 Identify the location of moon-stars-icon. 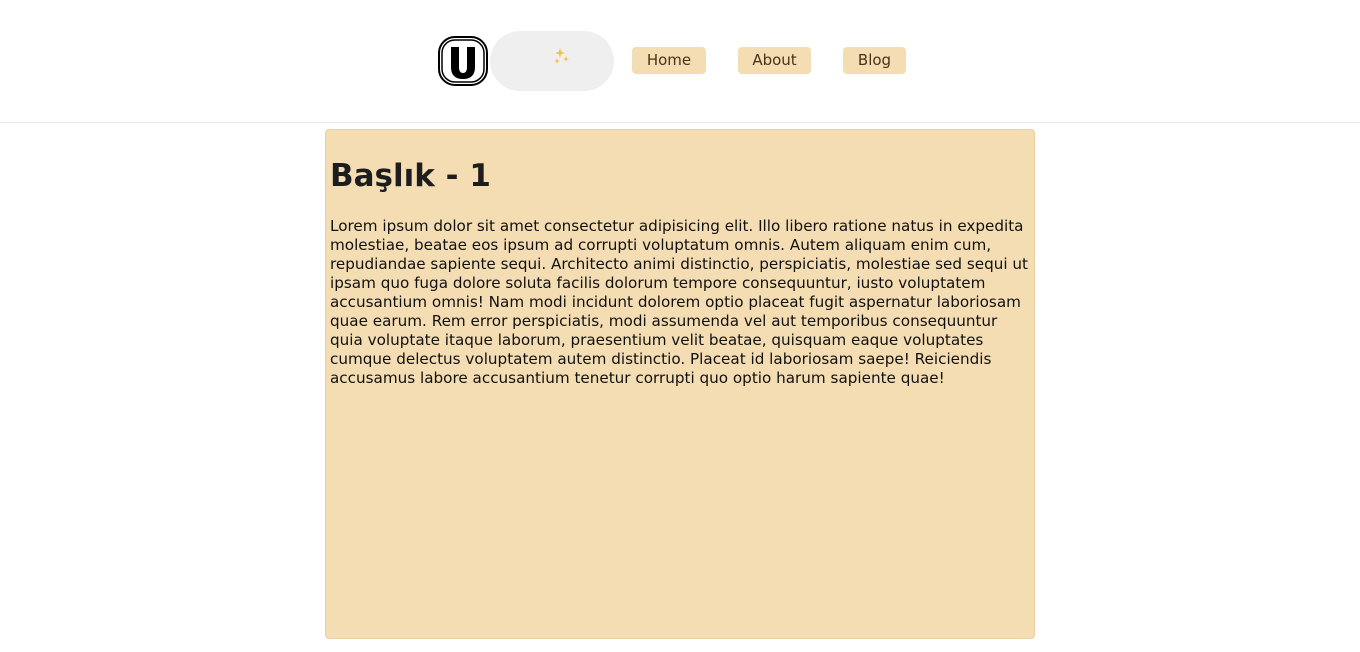
(552, 61).